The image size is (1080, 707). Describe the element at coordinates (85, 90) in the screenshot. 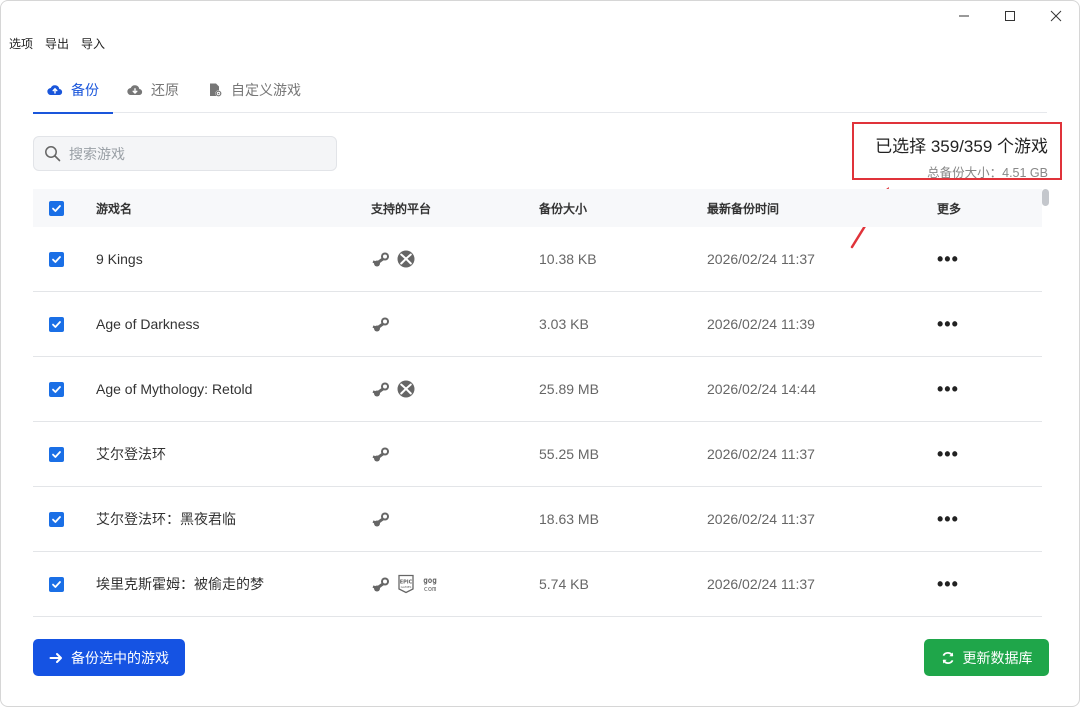

I see `tab-backup-label: 备份` at that location.